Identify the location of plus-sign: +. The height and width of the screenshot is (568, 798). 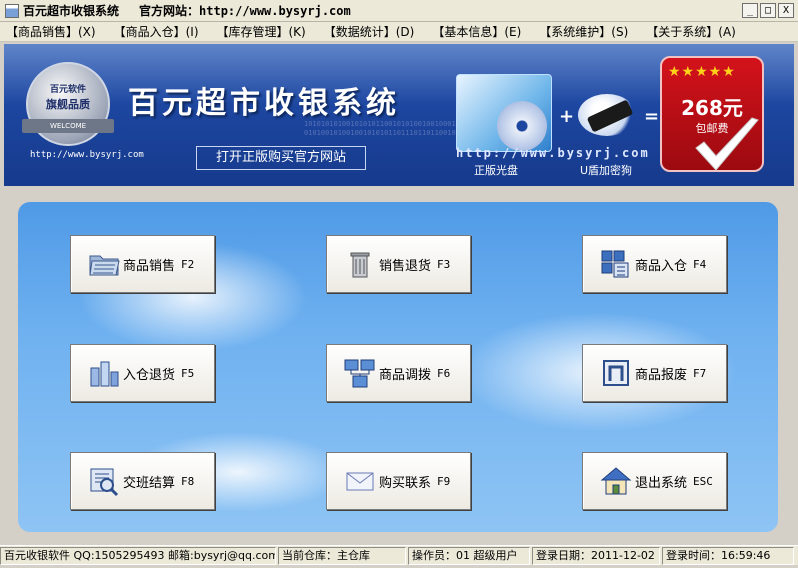
(567, 116).